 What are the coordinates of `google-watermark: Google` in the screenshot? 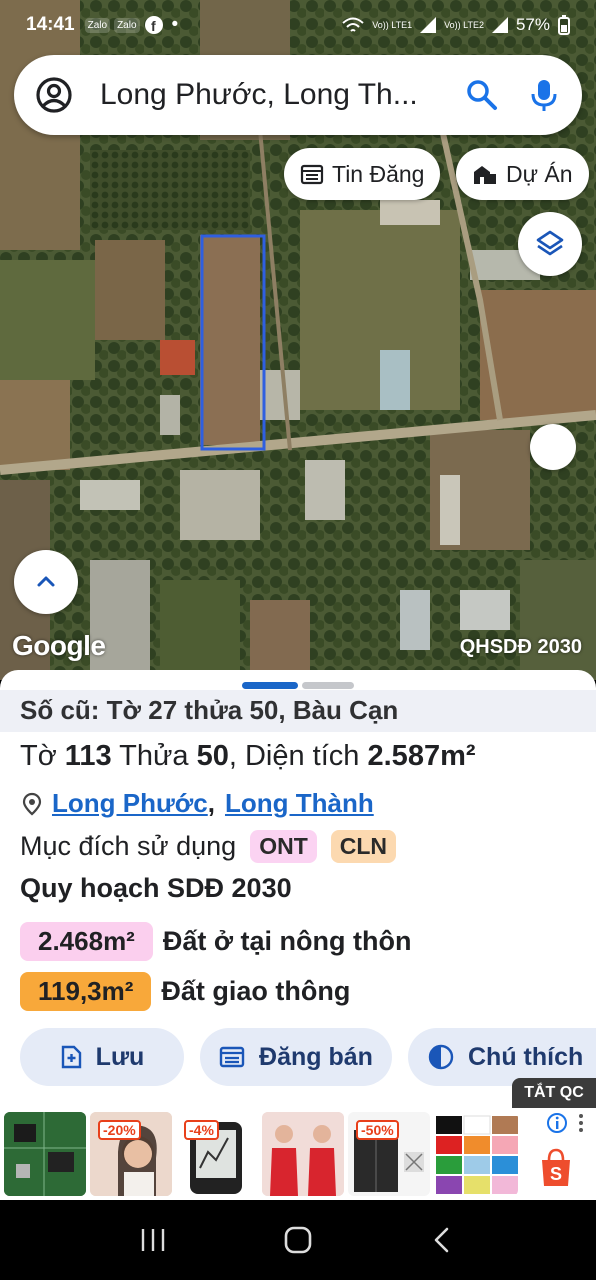 It's located at (59, 645).